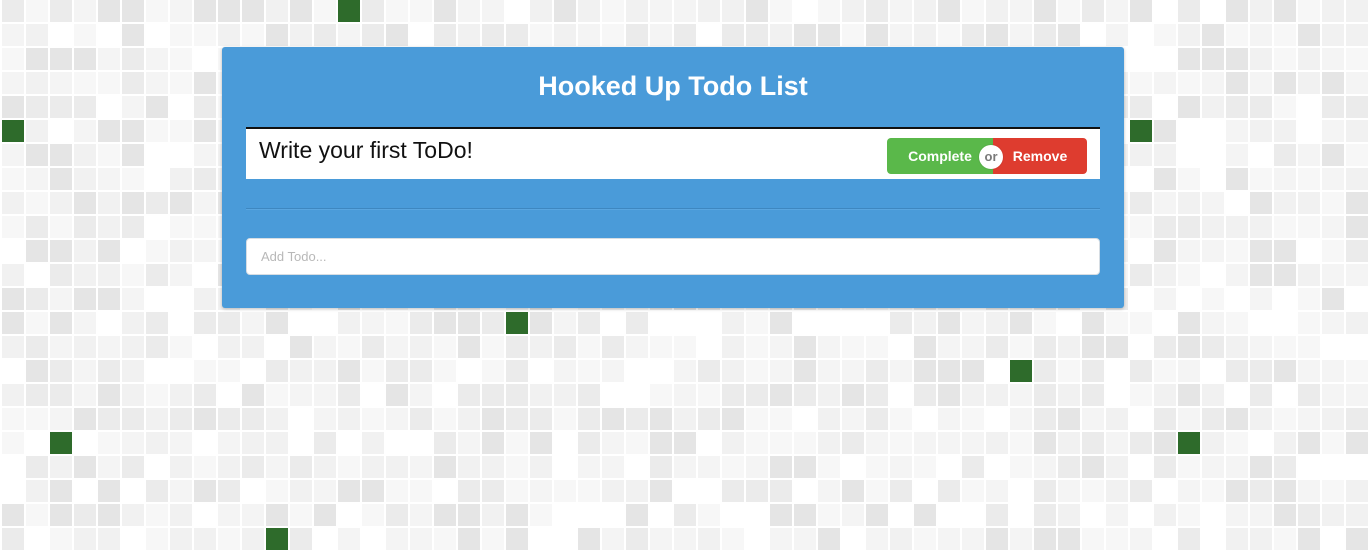 This screenshot has width=1369, height=551. What do you see at coordinates (940, 156) in the screenshot?
I see `complete-button: Complete` at bounding box center [940, 156].